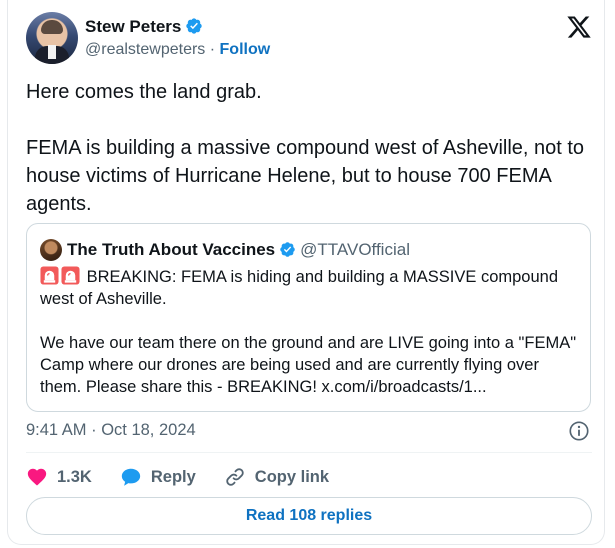 The height and width of the screenshot is (548, 615). I want to click on quote-author-row: The Truth About Vaccines @TTAVOfficial, so click(238, 250).